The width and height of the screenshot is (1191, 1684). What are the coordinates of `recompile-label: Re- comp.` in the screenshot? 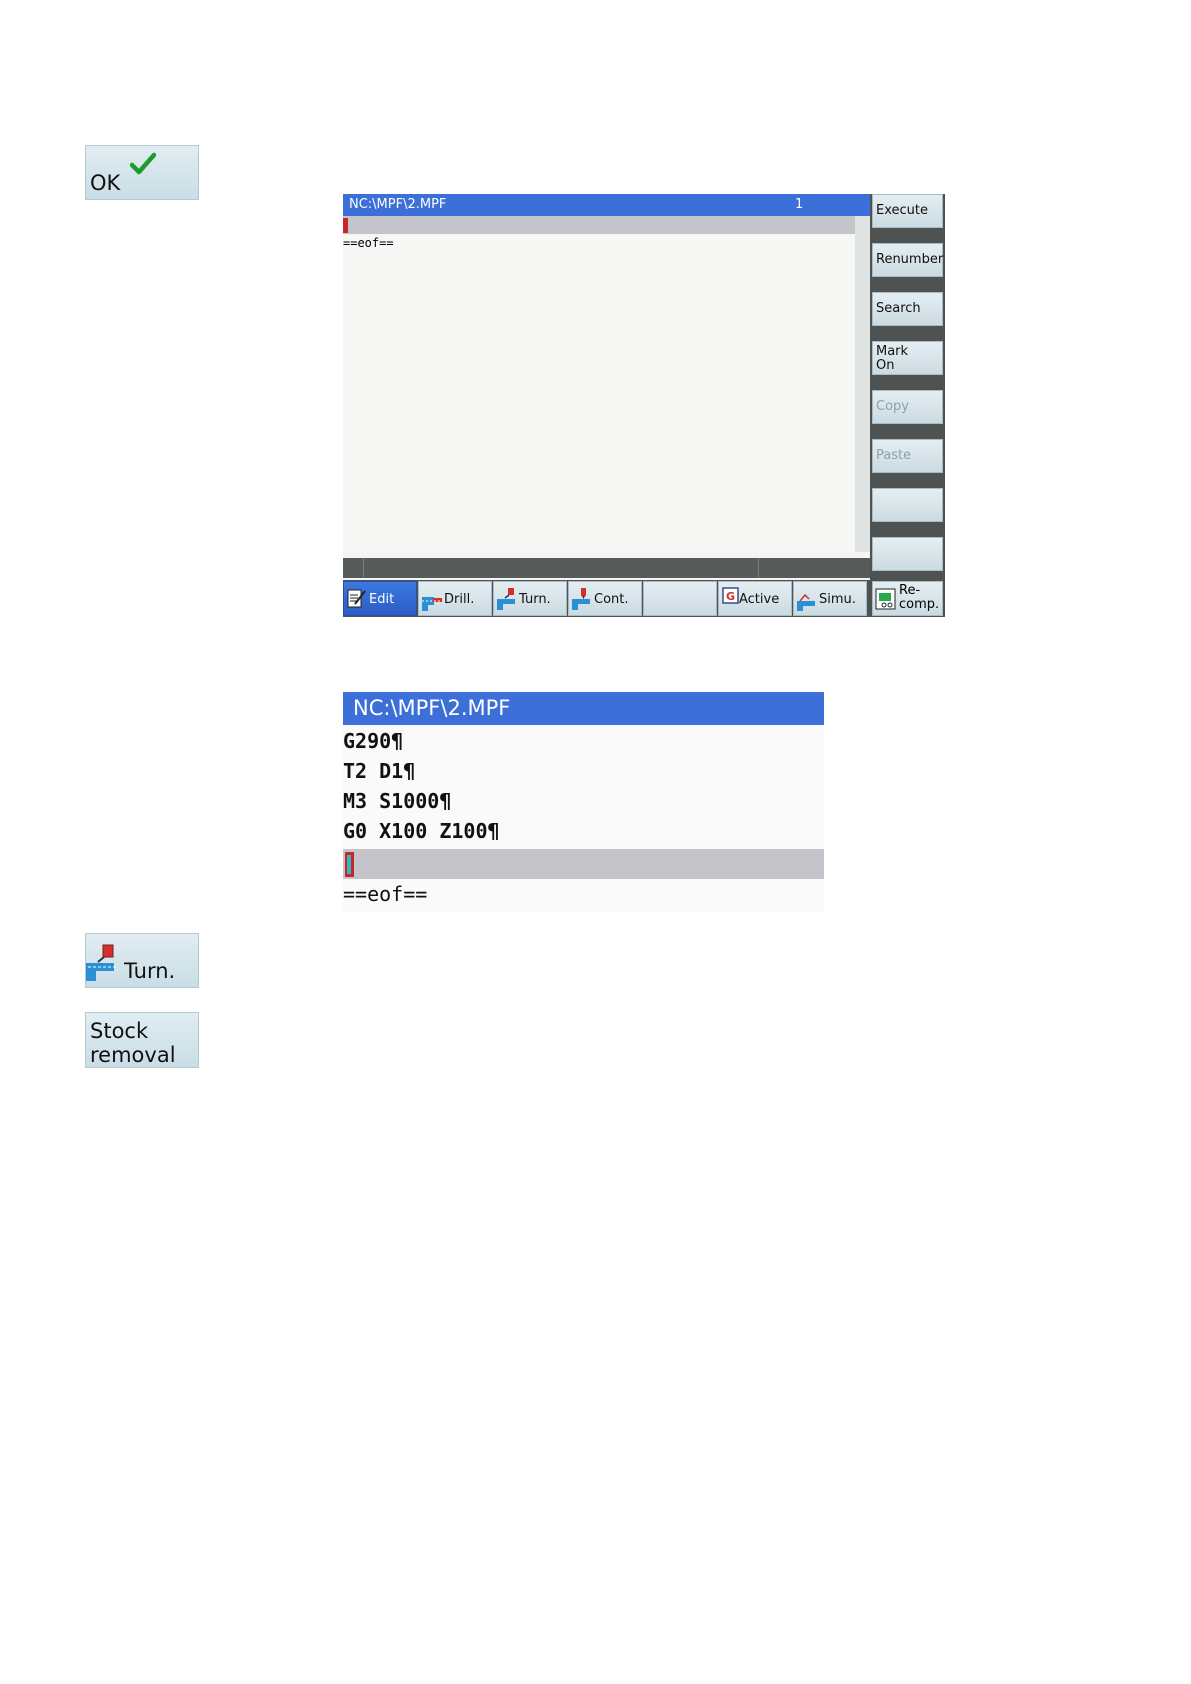 It's located at (919, 598).